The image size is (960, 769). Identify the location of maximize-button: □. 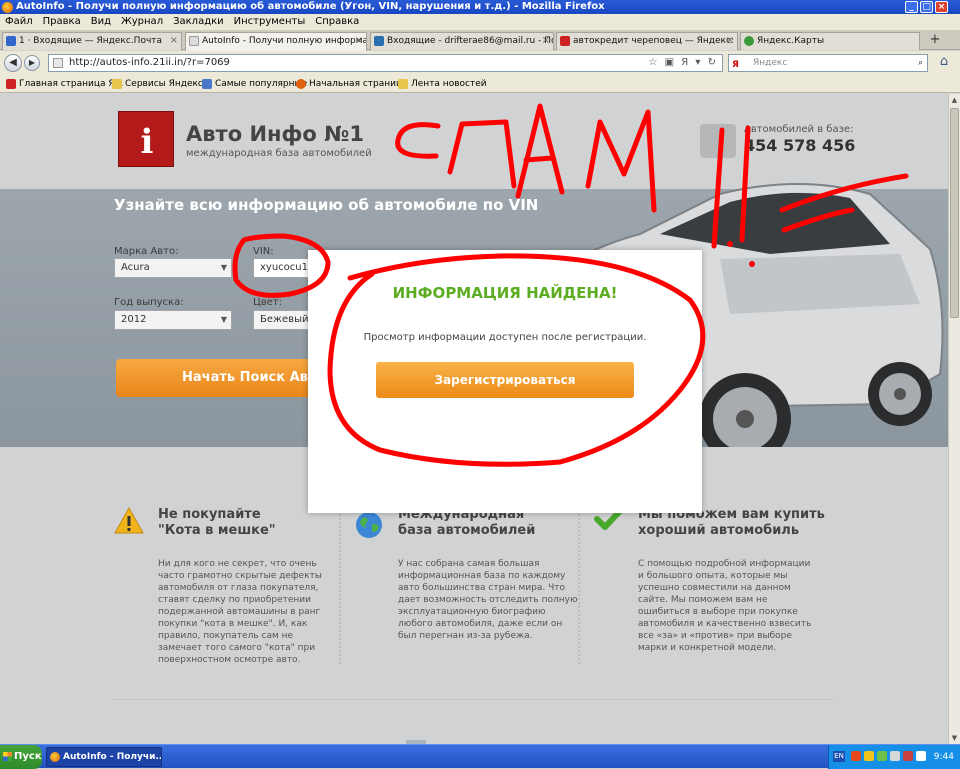
(926, 7).